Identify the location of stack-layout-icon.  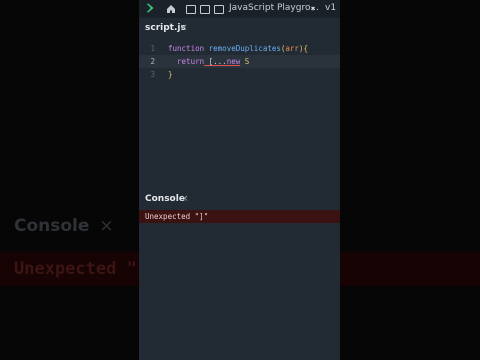
(219, 9).